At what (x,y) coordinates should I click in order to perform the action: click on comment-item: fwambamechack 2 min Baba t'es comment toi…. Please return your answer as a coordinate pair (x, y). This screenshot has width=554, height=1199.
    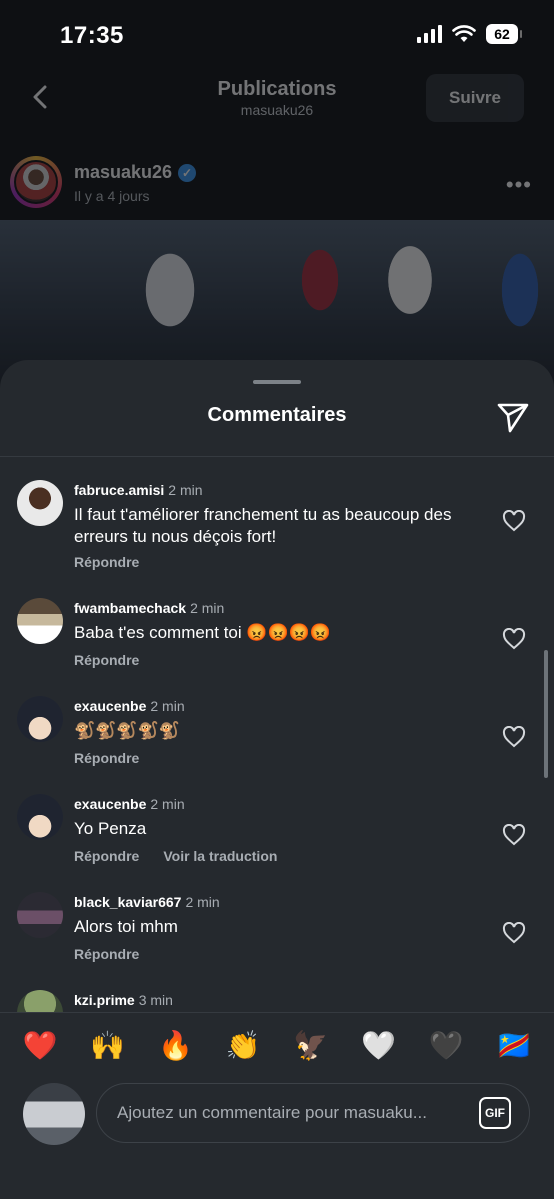
    Looking at the image, I should click on (277, 635).